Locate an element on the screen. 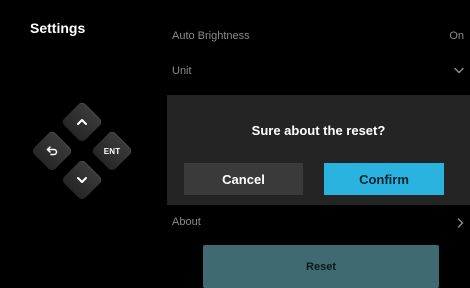  setting-label: Auto Brightness is located at coordinates (211, 36).